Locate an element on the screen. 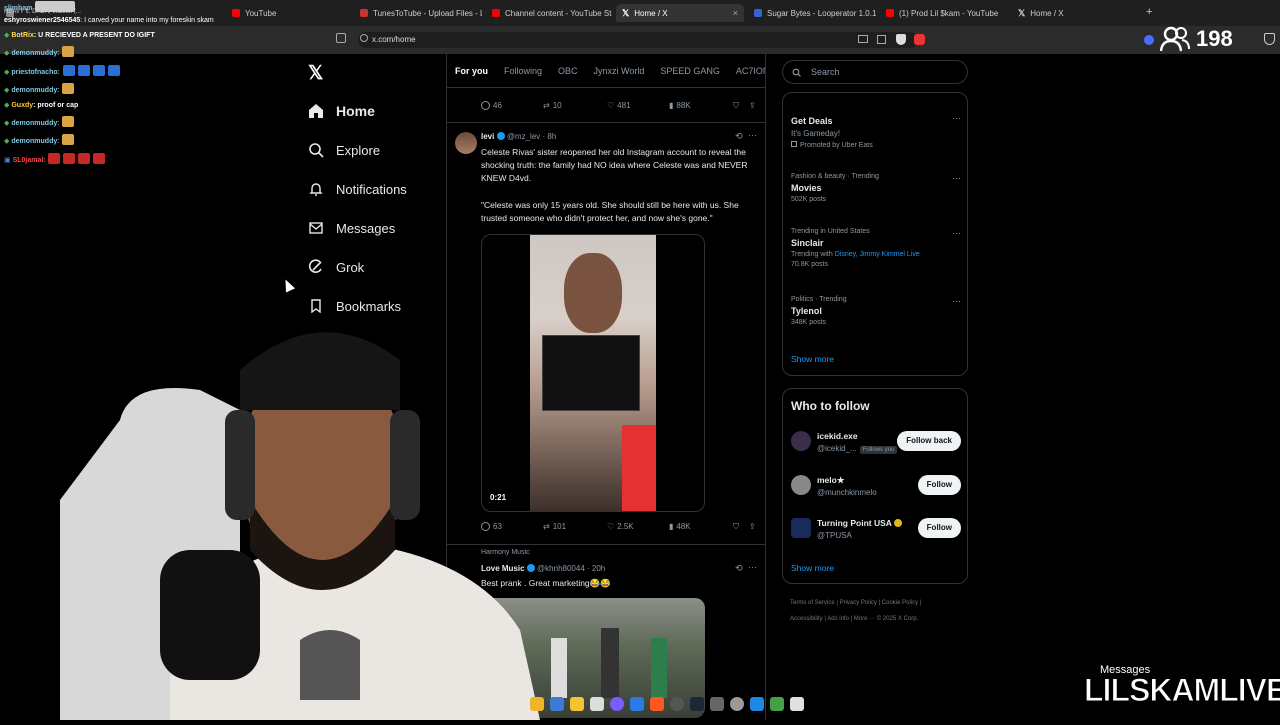  browser-tab: (1) Prod Lil $kam - YouTube is located at coordinates (944, 13).